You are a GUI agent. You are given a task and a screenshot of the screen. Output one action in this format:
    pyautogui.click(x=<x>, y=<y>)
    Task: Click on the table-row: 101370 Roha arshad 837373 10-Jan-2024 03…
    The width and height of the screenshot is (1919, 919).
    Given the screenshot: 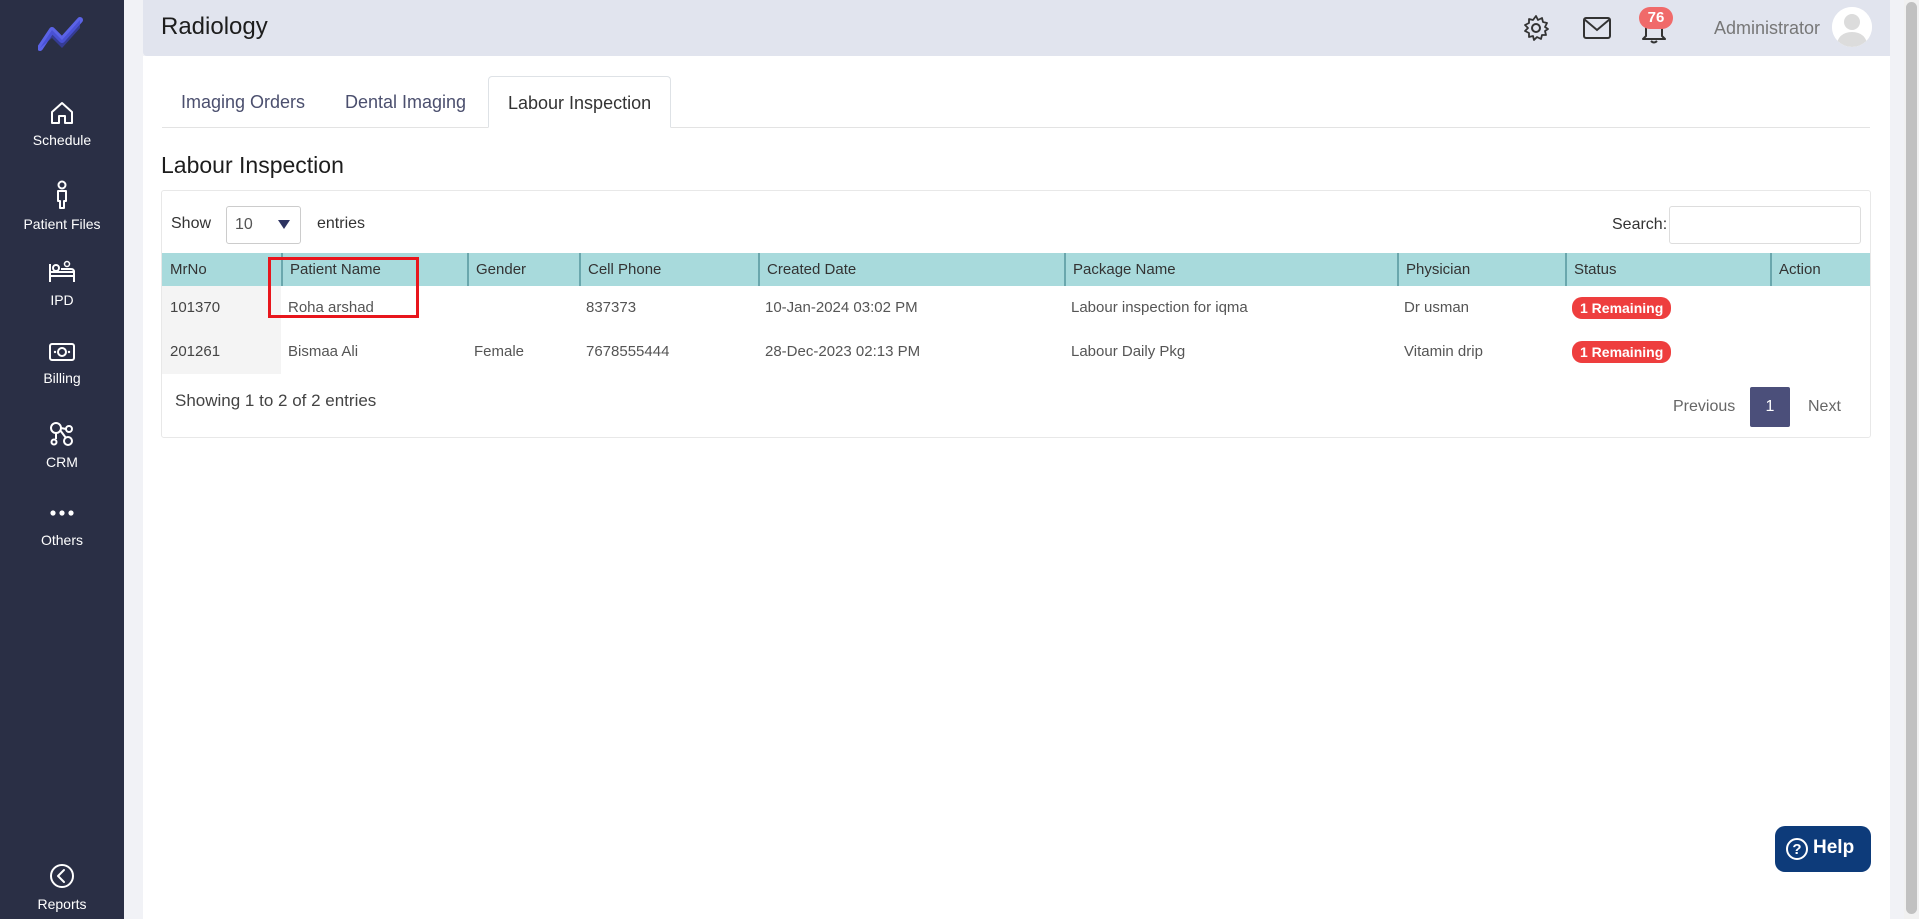 What is the action you would take?
    pyautogui.click(x=1016, y=308)
    